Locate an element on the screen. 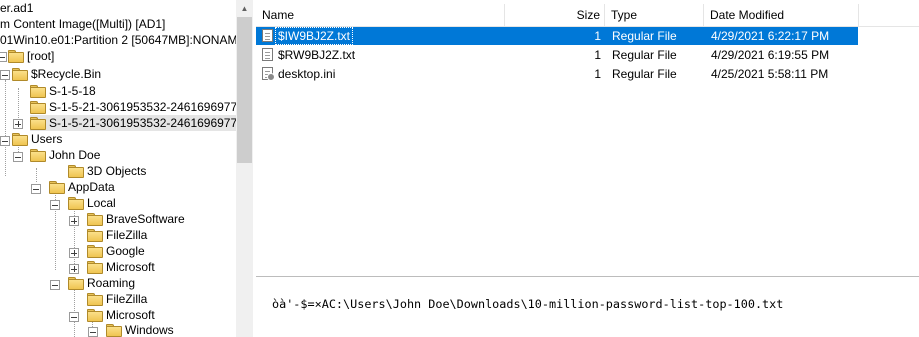  file-name: $IW9BJ2Z.txt is located at coordinates (314, 36).